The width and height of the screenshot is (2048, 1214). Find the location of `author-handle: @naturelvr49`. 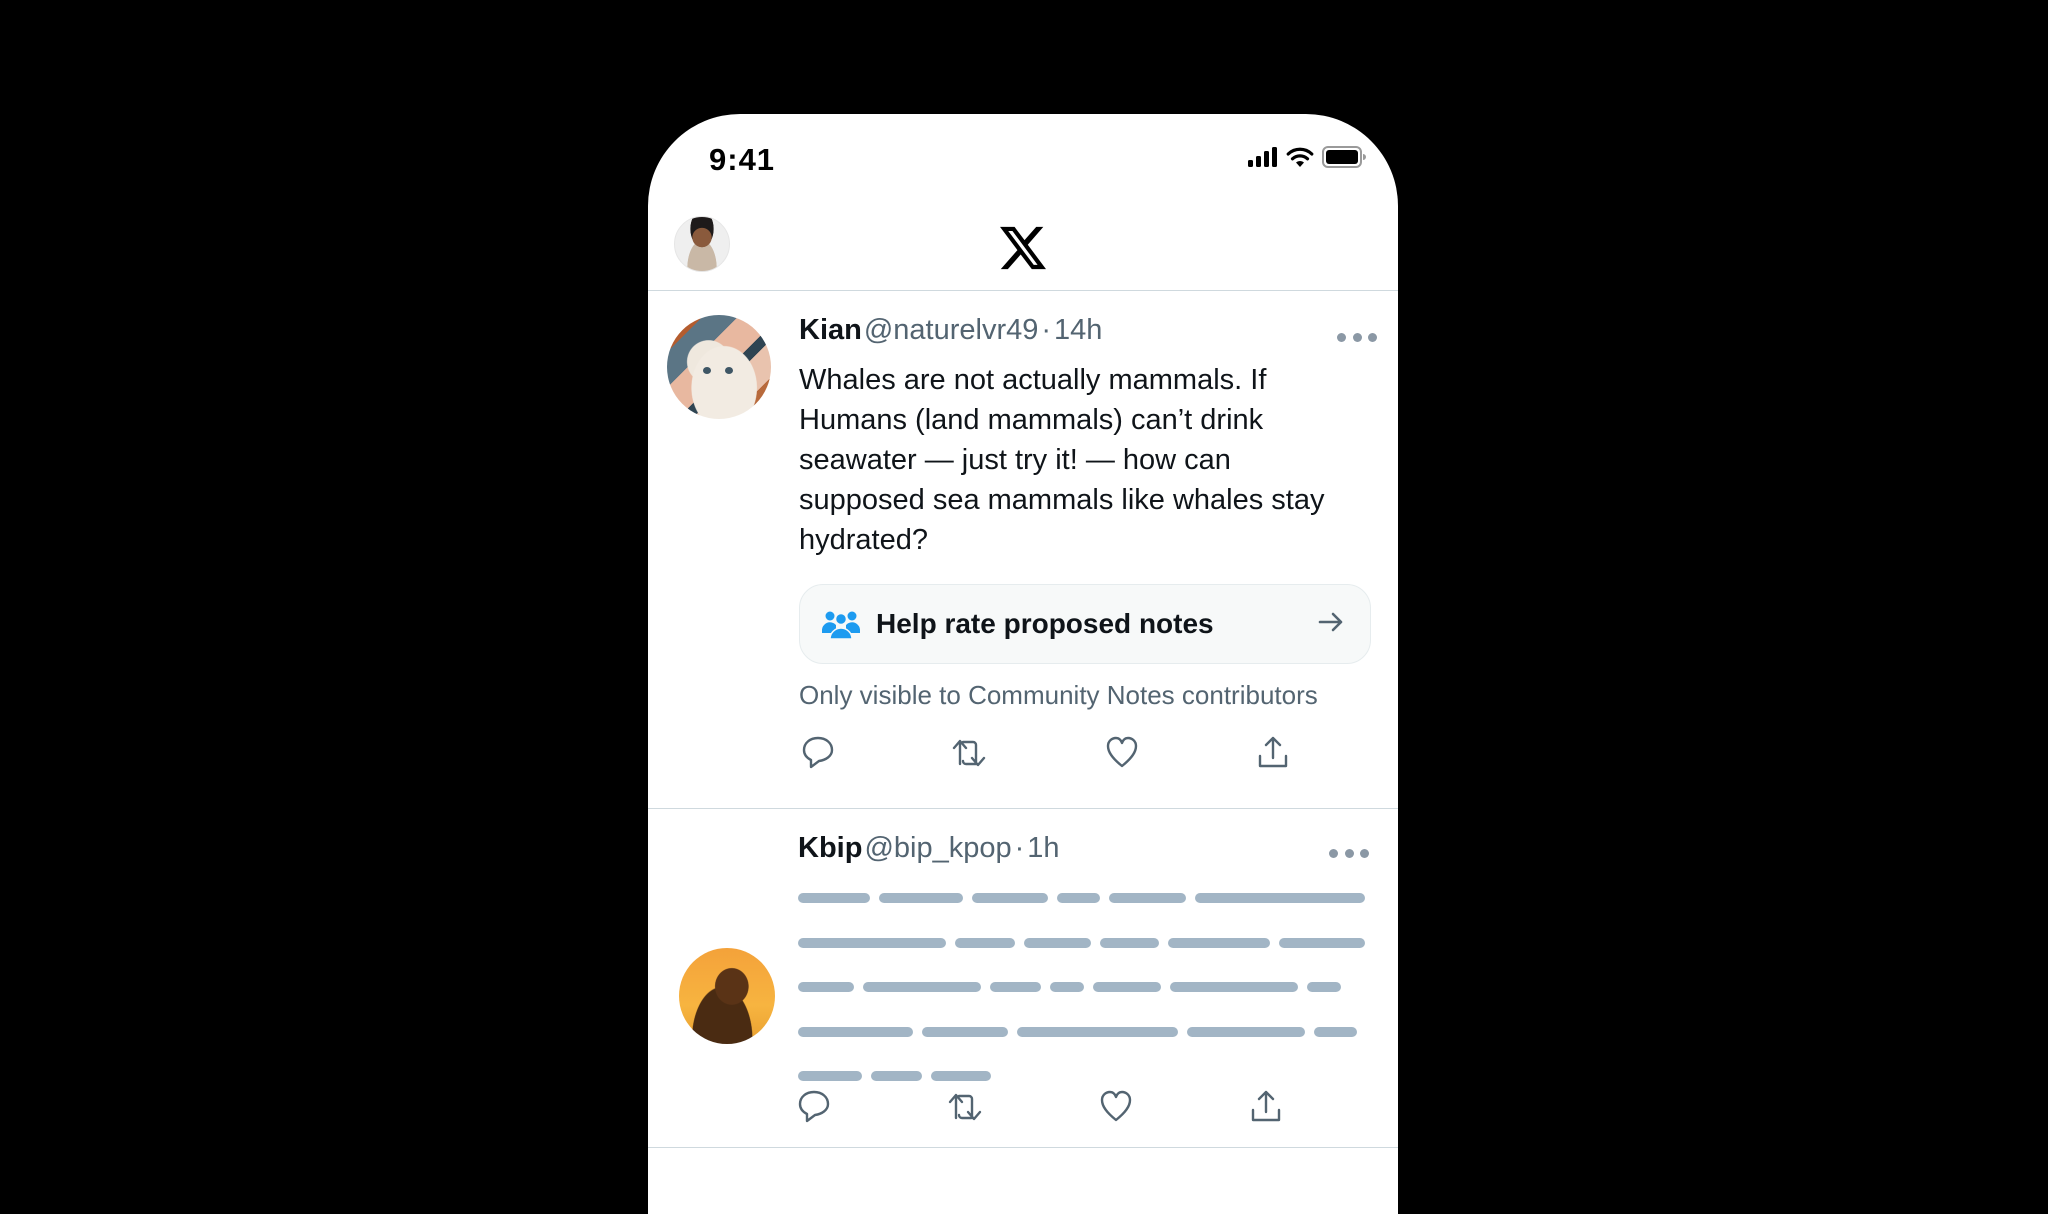

author-handle: @naturelvr49 is located at coordinates (951, 330).